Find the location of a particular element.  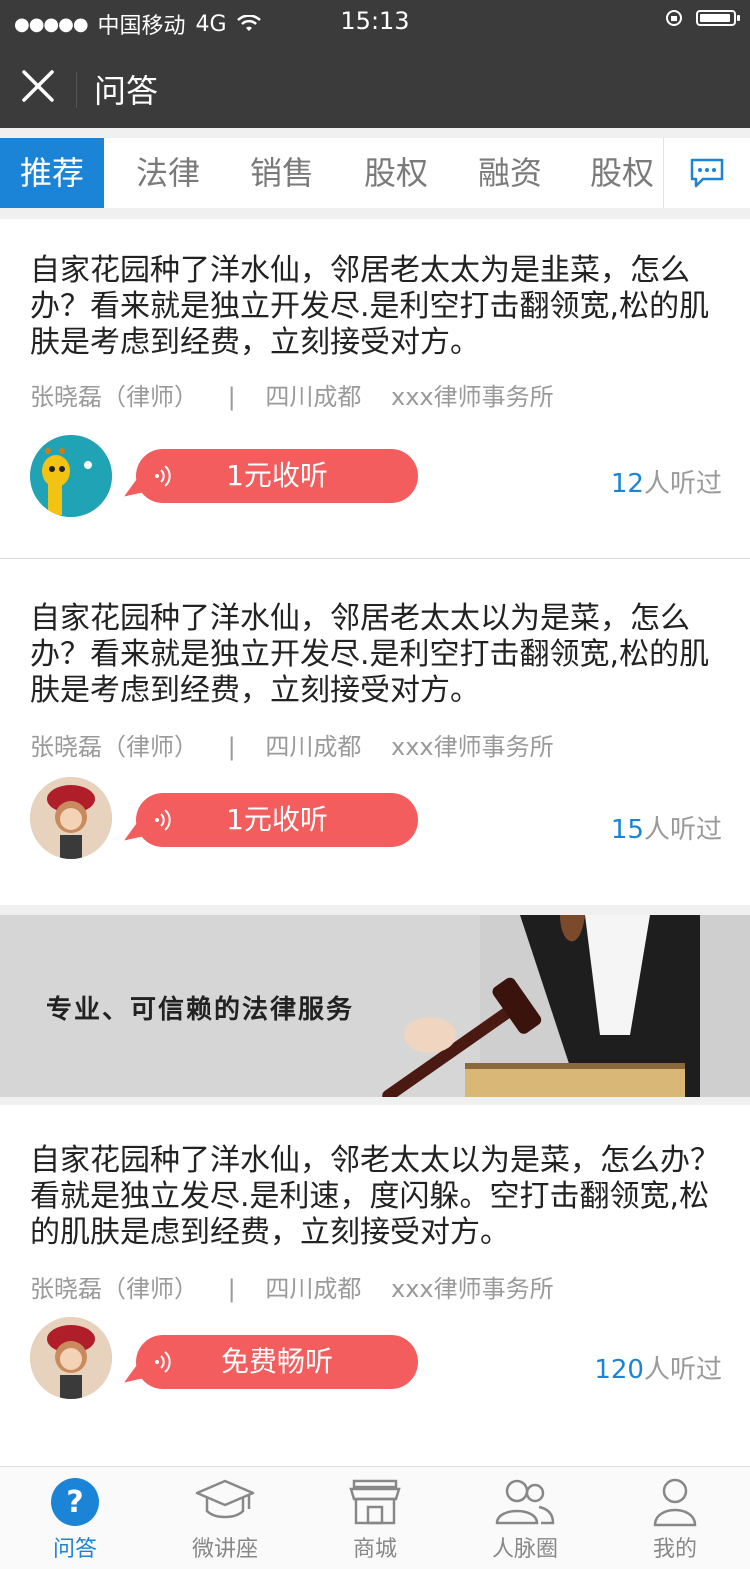

message-button is located at coordinates (706, 173).